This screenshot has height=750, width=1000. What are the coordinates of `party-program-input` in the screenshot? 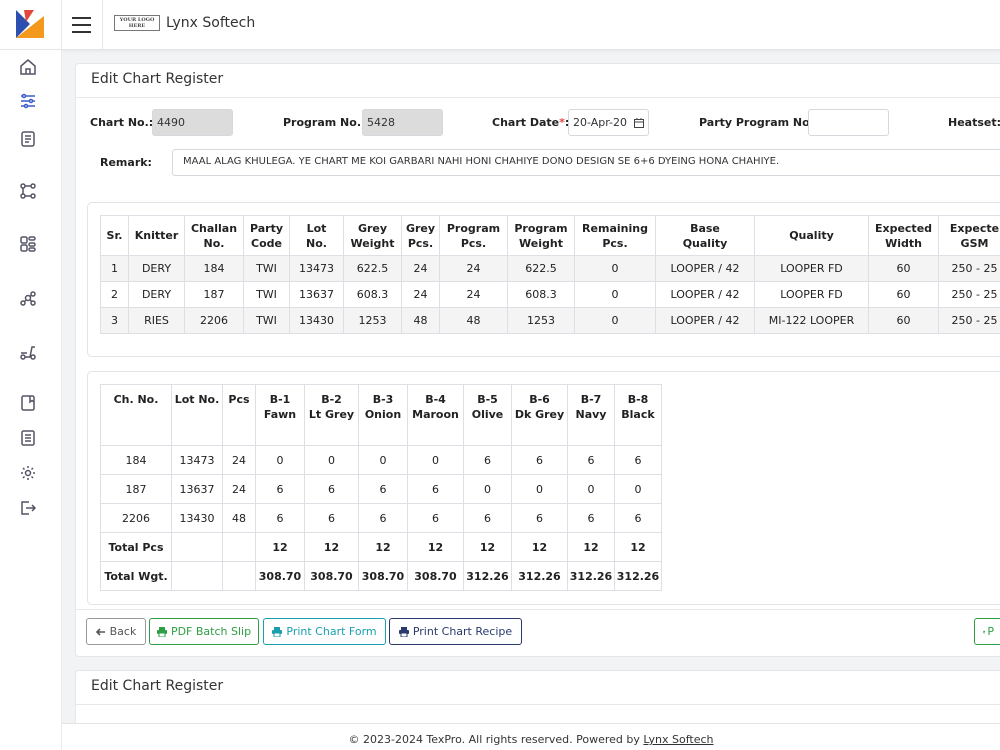 It's located at (848, 122).